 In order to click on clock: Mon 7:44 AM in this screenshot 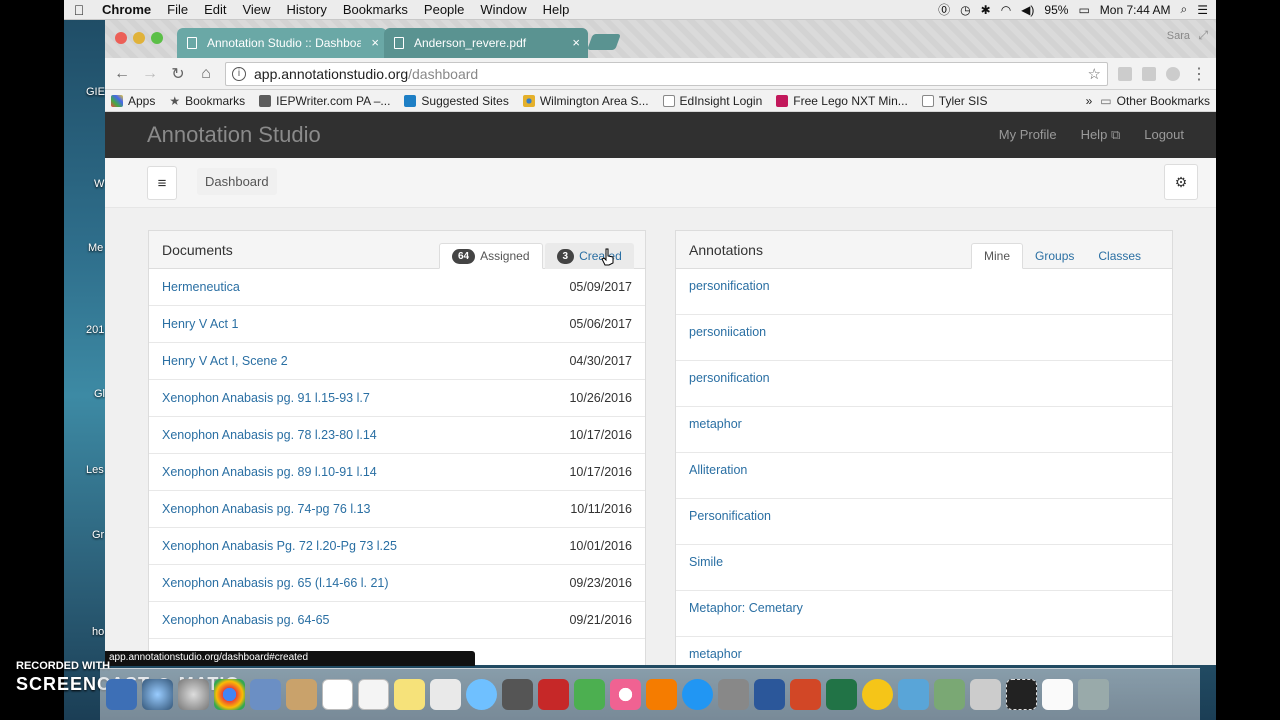, I will do `click(1135, 10)`.